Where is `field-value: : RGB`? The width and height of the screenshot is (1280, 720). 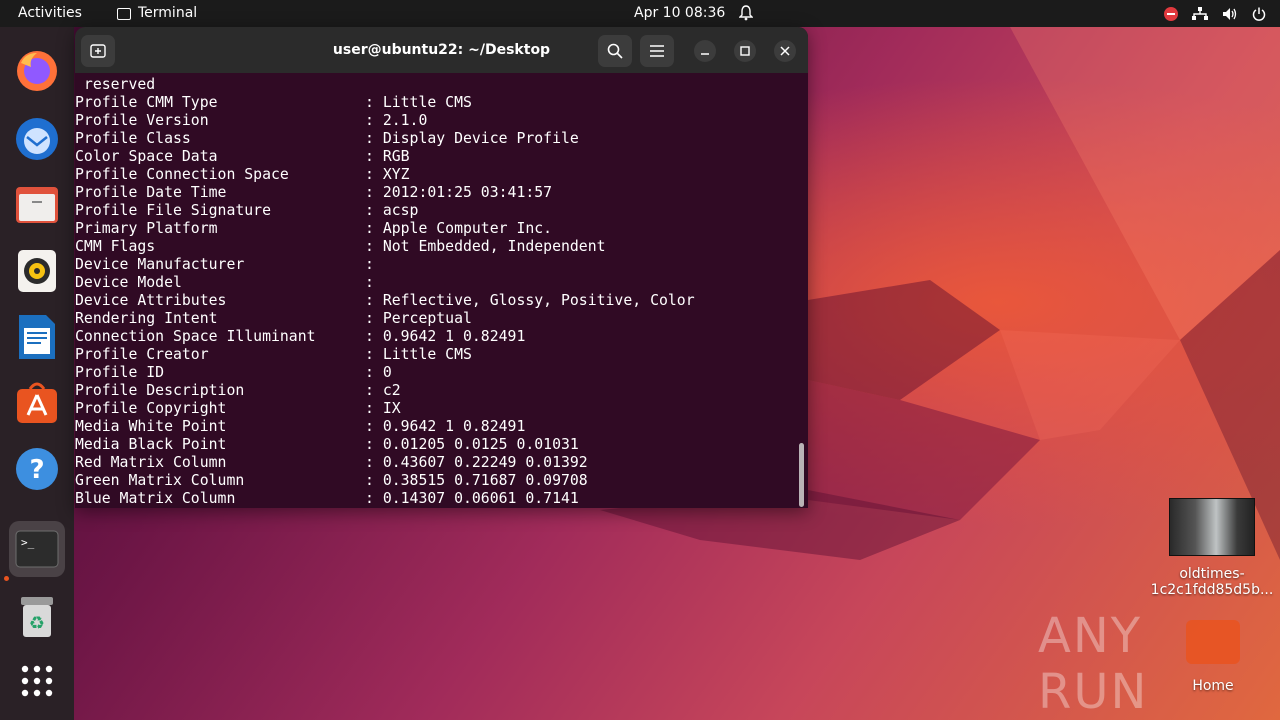 field-value: : RGB is located at coordinates (387, 156).